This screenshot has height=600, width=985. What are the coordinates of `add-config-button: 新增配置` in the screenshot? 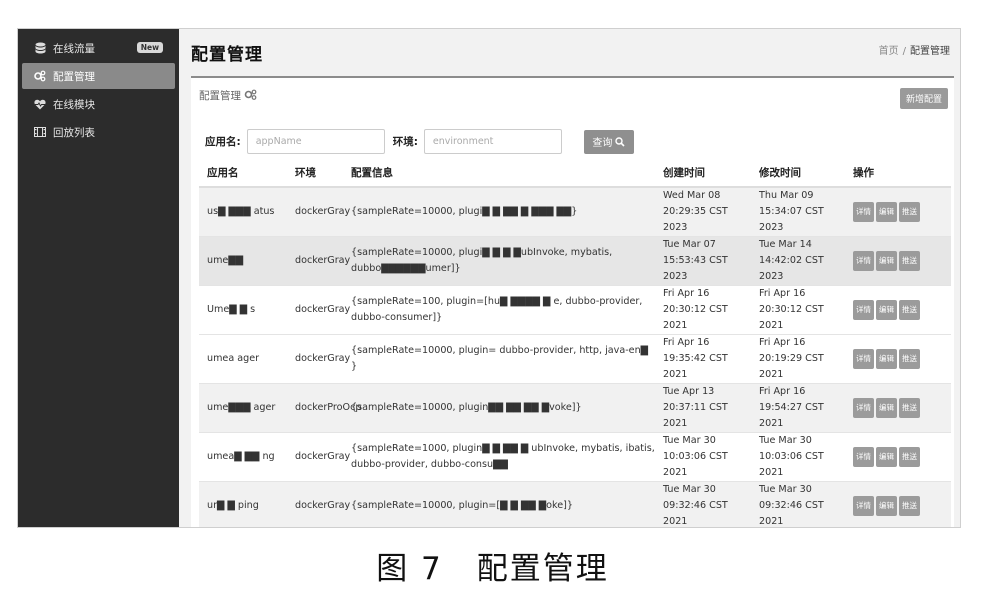 It's located at (923, 98).